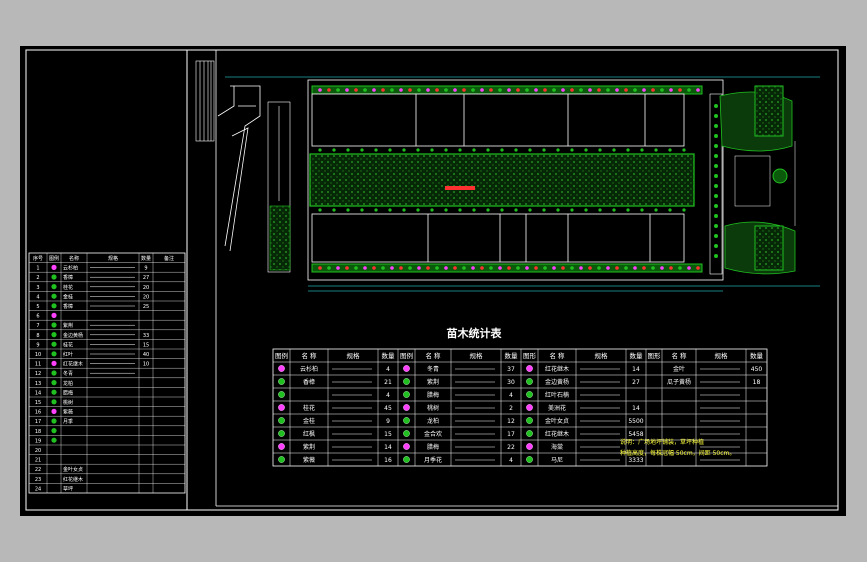 This screenshot has height=562, width=867. I want to click on stats-cell: 30, so click(511, 382).